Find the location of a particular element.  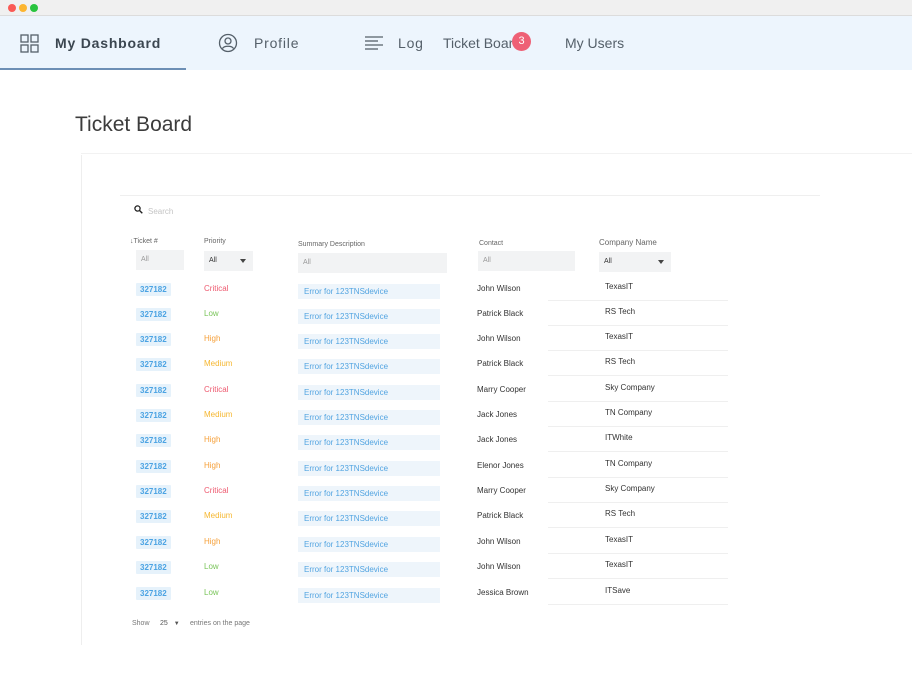

window-titlebar is located at coordinates (456, 8).